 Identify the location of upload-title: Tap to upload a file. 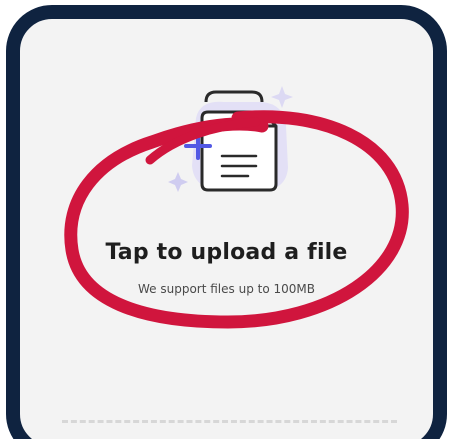
(226, 252).